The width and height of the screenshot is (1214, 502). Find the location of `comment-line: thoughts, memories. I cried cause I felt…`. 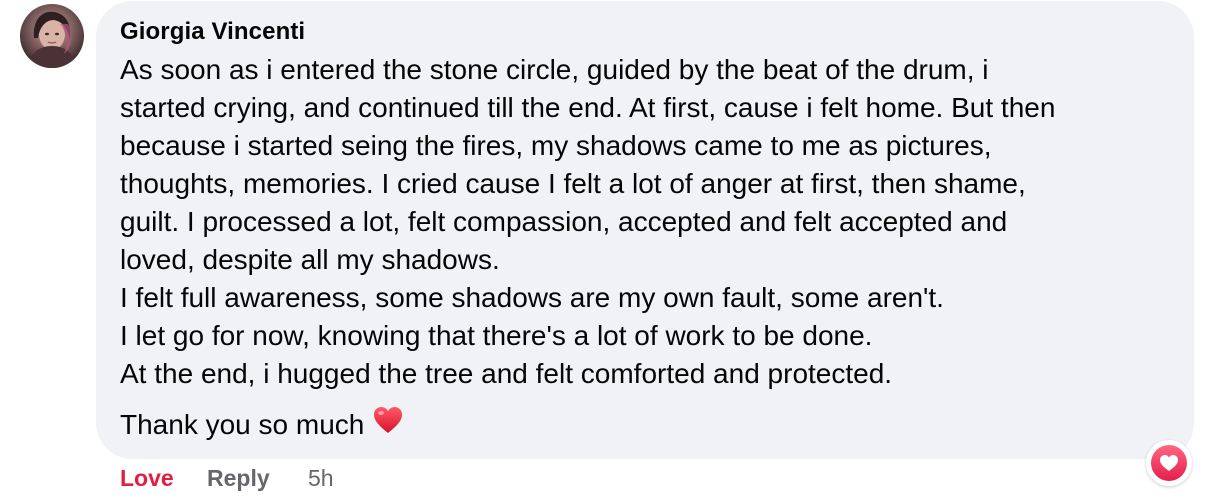

comment-line: thoughts, memories. I cried cause I felt… is located at coordinates (573, 183).